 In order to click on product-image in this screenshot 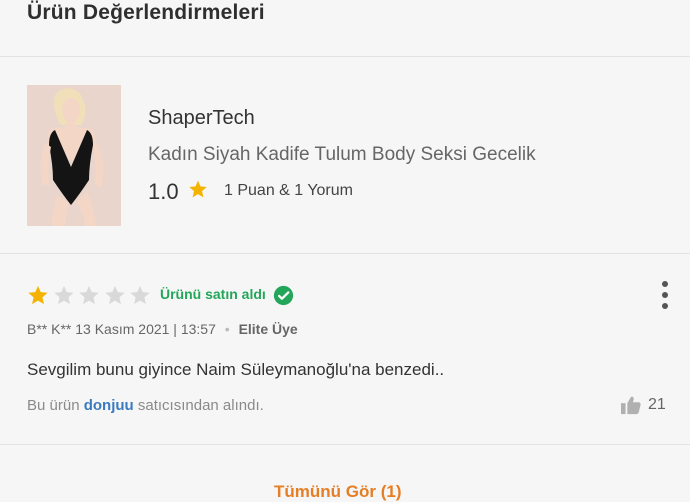, I will do `click(74, 155)`.